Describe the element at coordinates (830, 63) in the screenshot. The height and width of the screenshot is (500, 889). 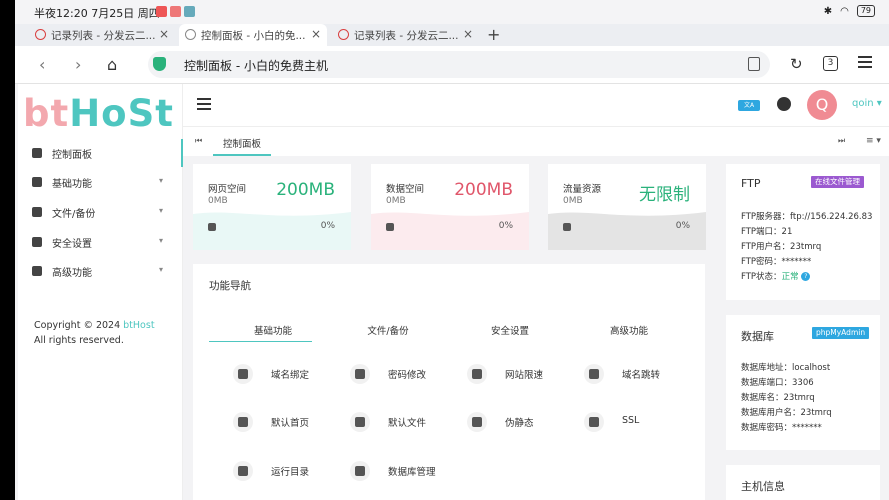
I see `tab-count-icon: 3` at that location.